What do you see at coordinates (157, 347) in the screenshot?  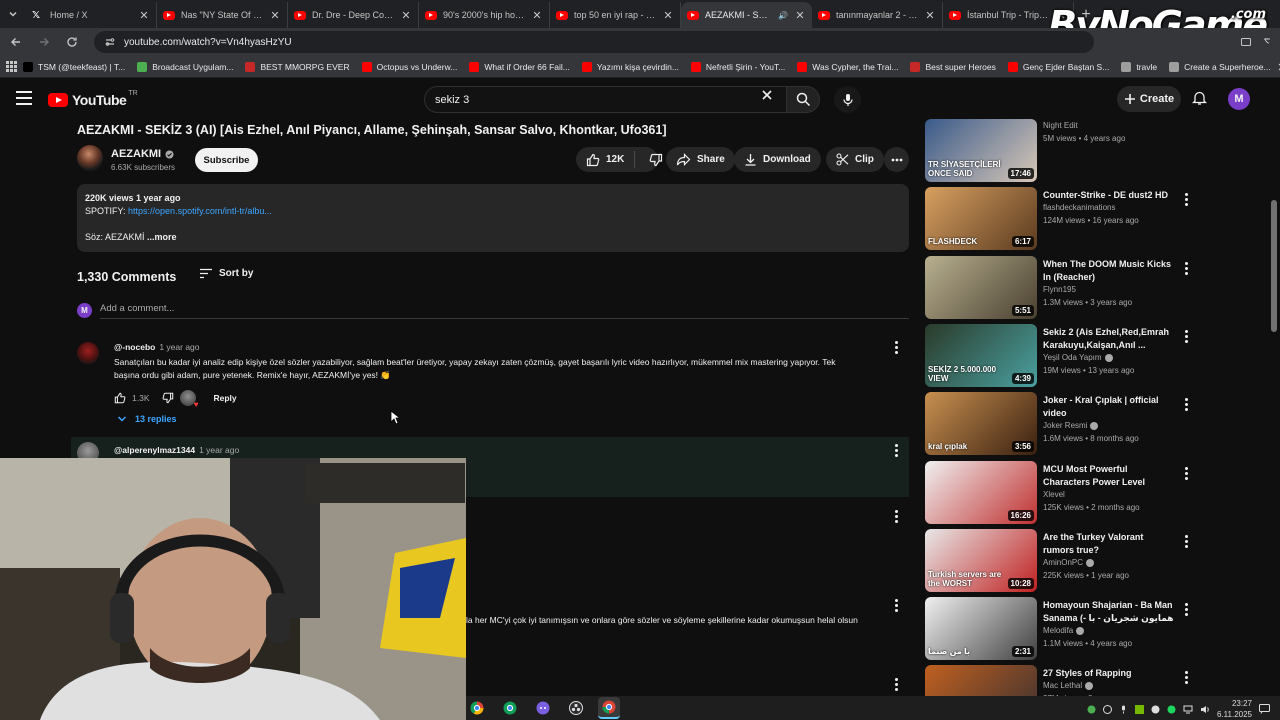 I see `comment-author: @-nocebo 1 year ago` at bounding box center [157, 347].